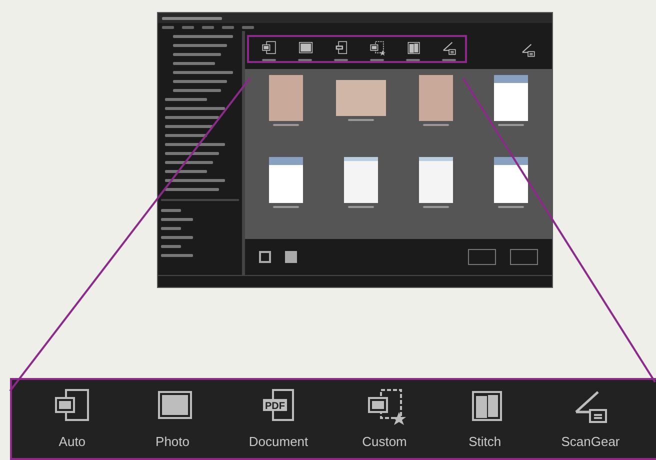 The image size is (656, 460). Describe the element at coordinates (384, 419) in the screenshot. I see `custom-scan-button: Custom` at that location.